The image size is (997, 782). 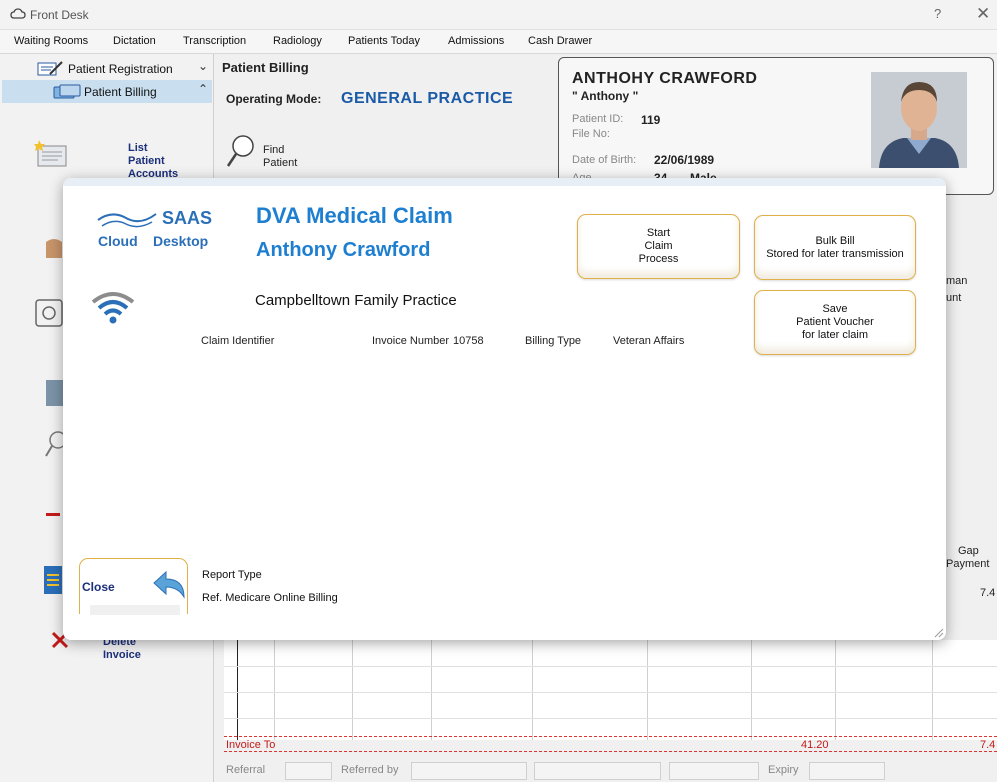 What do you see at coordinates (783, 770) in the screenshot?
I see `expiry-label: Expiry` at bounding box center [783, 770].